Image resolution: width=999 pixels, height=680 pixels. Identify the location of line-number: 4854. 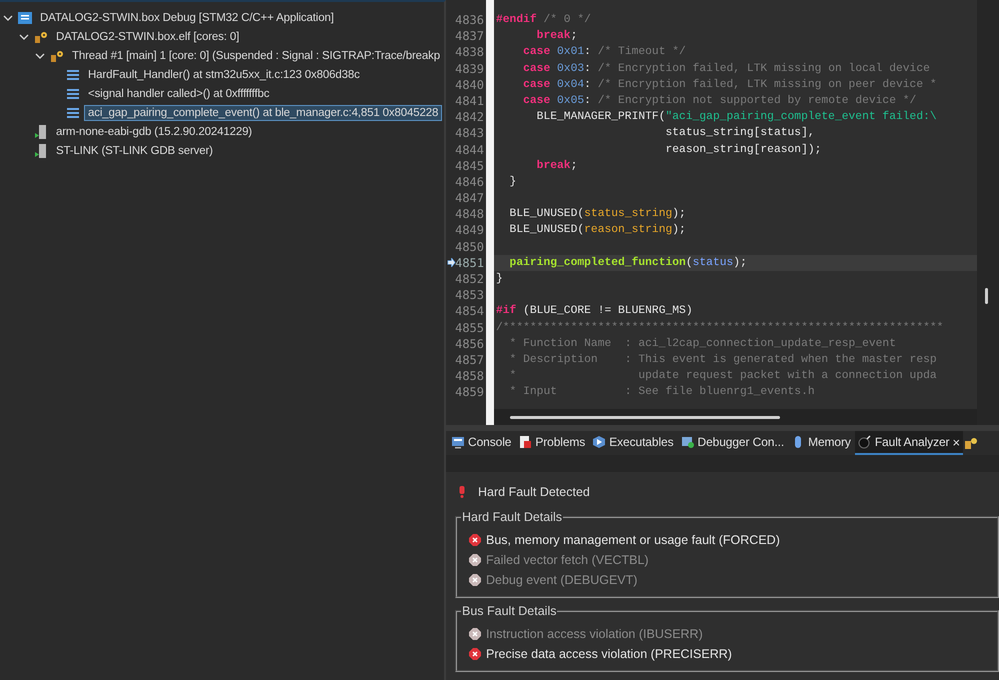
(469, 311).